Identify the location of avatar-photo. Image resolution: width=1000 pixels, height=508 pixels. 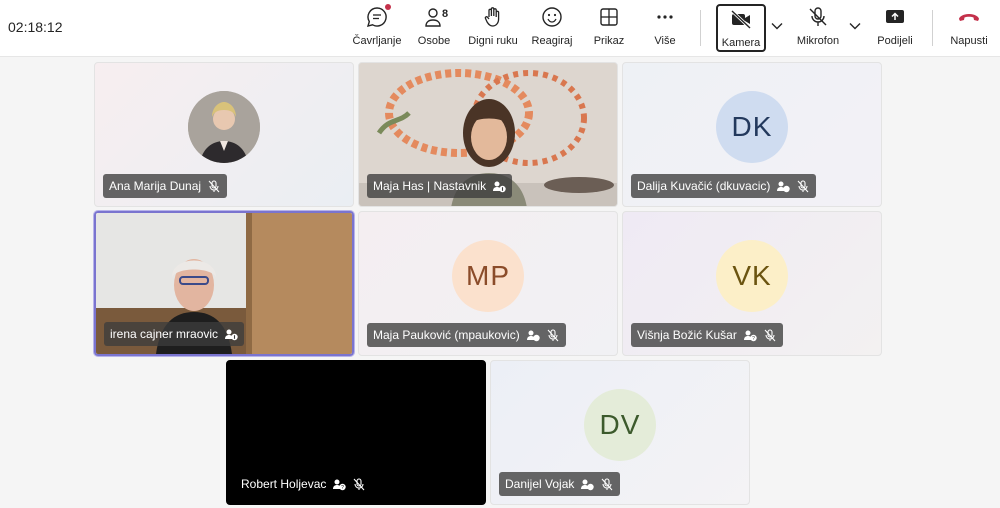
(224, 126).